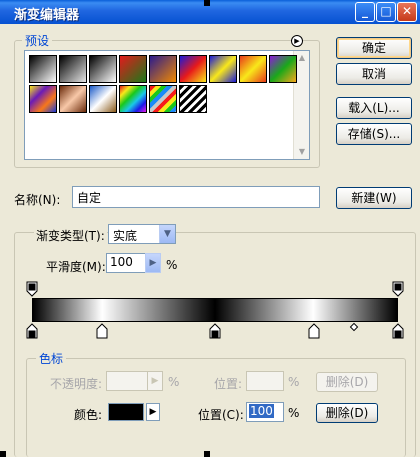 Image resolution: width=420 pixels, height=457 pixels. What do you see at coordinates (172, 265) in the screenshot?
I see `smoothness-unit: %` at bounding box center [172, 265].